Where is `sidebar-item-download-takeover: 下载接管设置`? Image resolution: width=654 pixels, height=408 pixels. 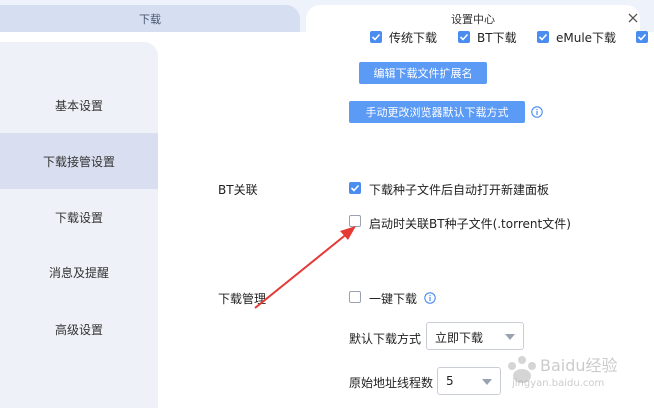 sidebar-item-download-takeover: 下载接管设置 is located at coordinates (79, 161).